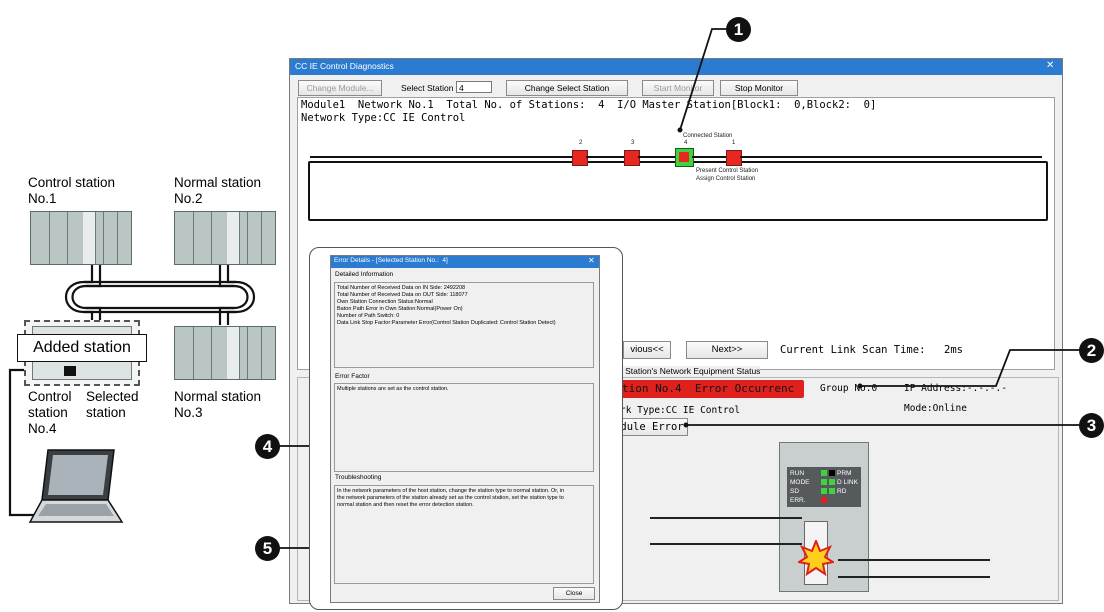  What do you see at coordinates (824, 500) in the screenshot?
I see `led-err-red` at bounding box center [824, 500].